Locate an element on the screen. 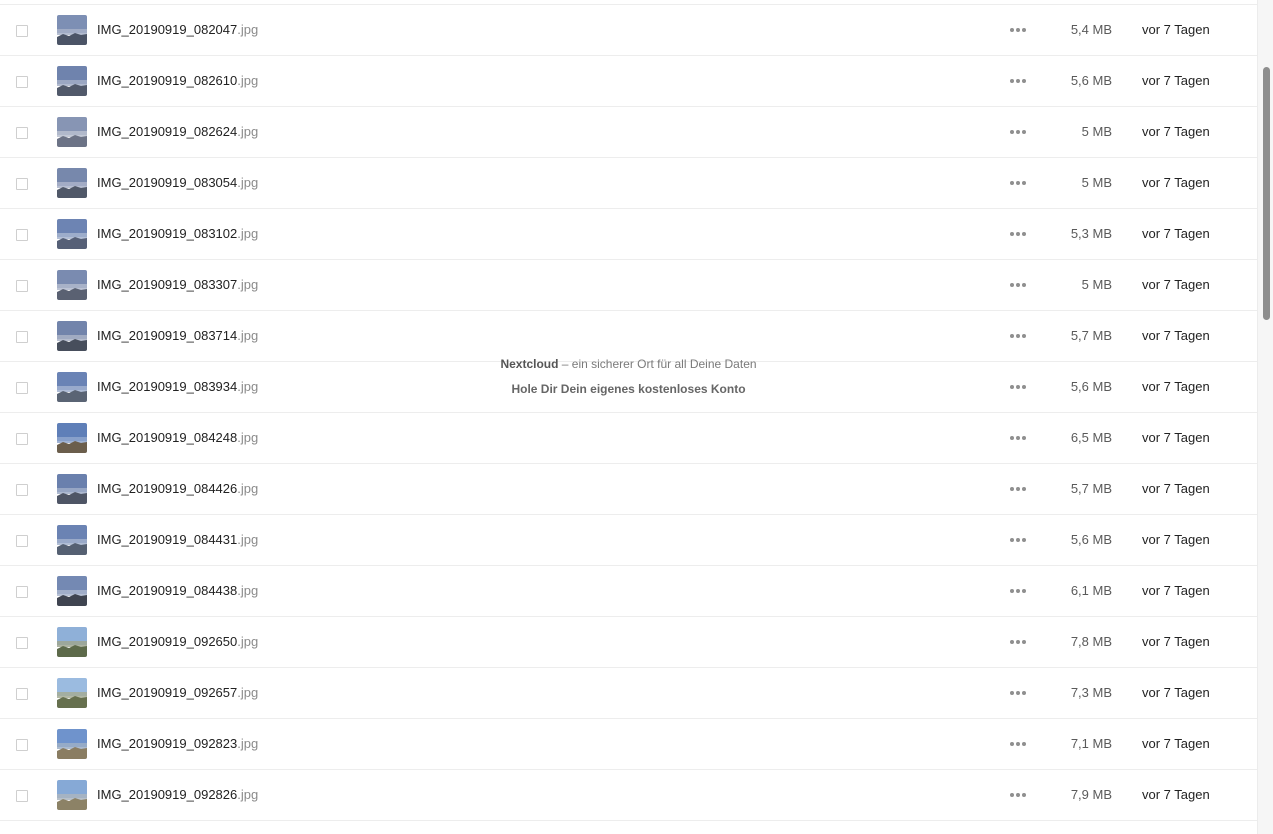  file-row: IMG_20190919_082624.jpg 5 MB vor 7 Tagen is located at coordinates (628, 132).